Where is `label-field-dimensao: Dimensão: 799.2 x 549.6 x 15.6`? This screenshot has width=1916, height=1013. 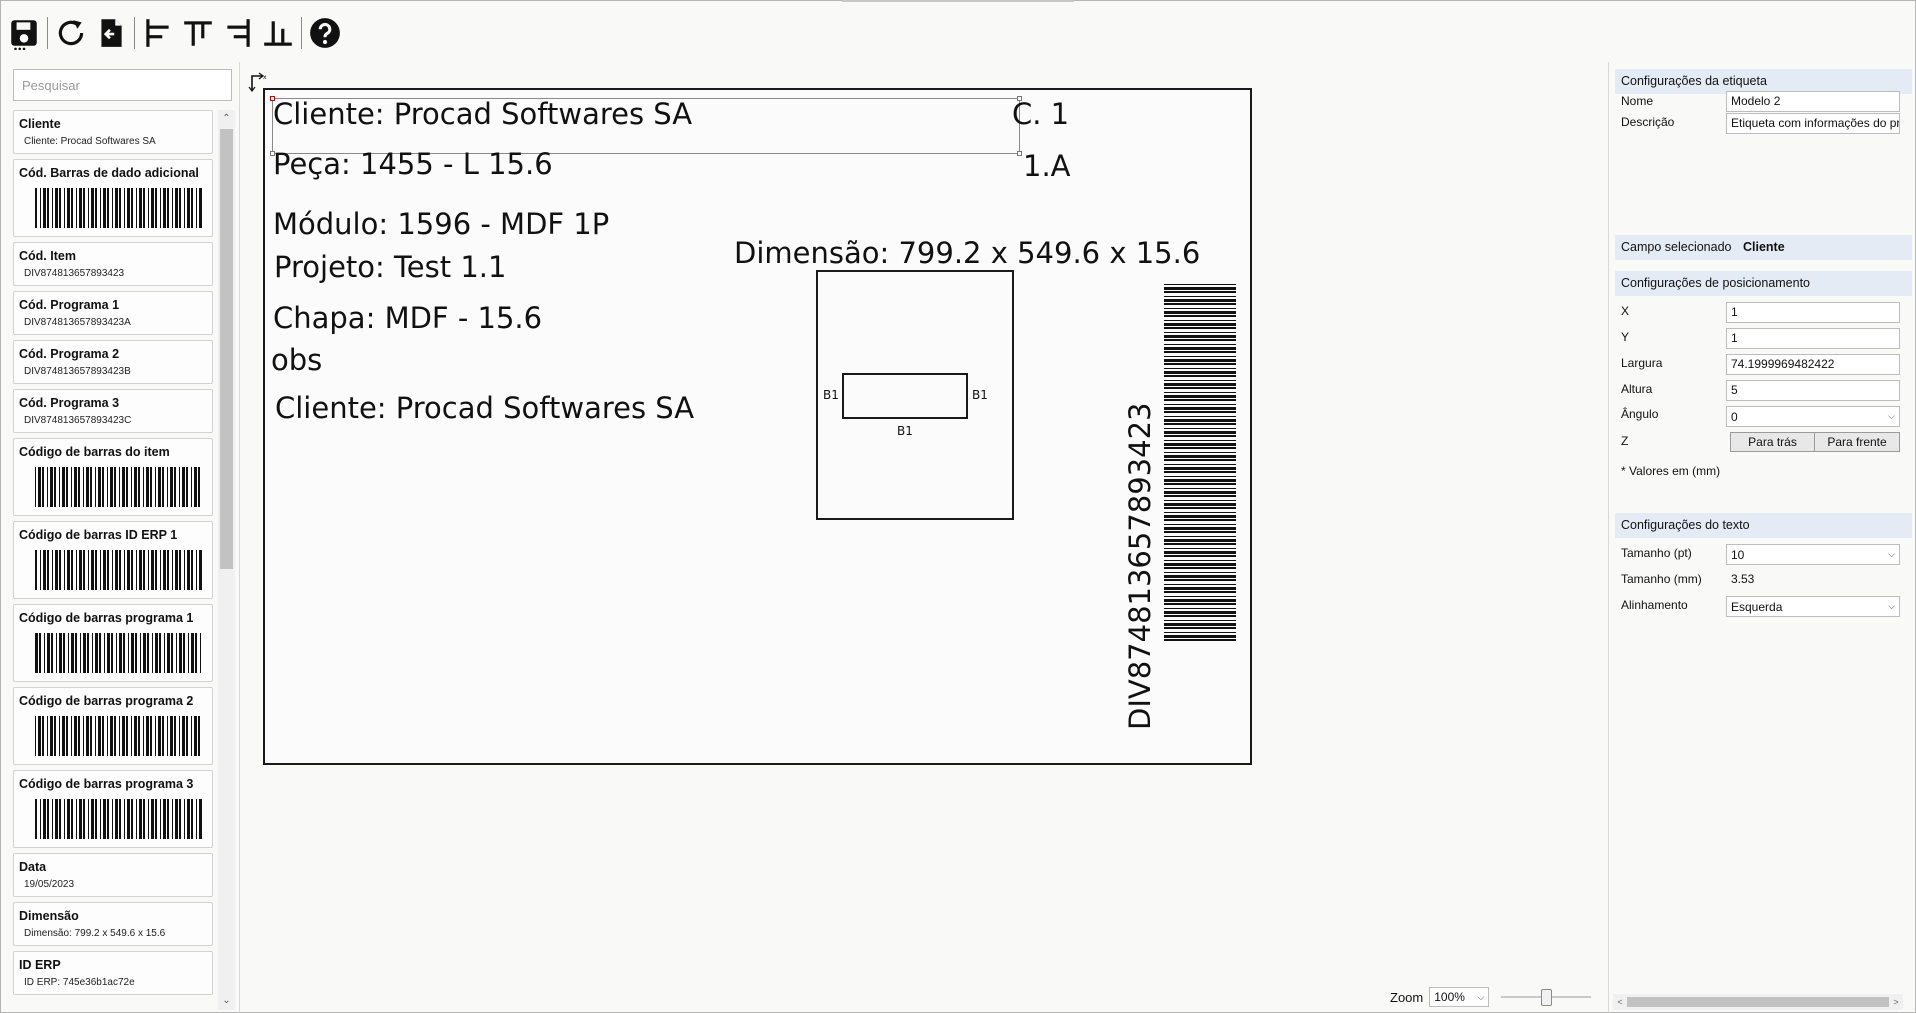
label-field-dimensao: Dimensão: 799.2 x 549.6 x 15.6 is located at coordinates (967, 253).